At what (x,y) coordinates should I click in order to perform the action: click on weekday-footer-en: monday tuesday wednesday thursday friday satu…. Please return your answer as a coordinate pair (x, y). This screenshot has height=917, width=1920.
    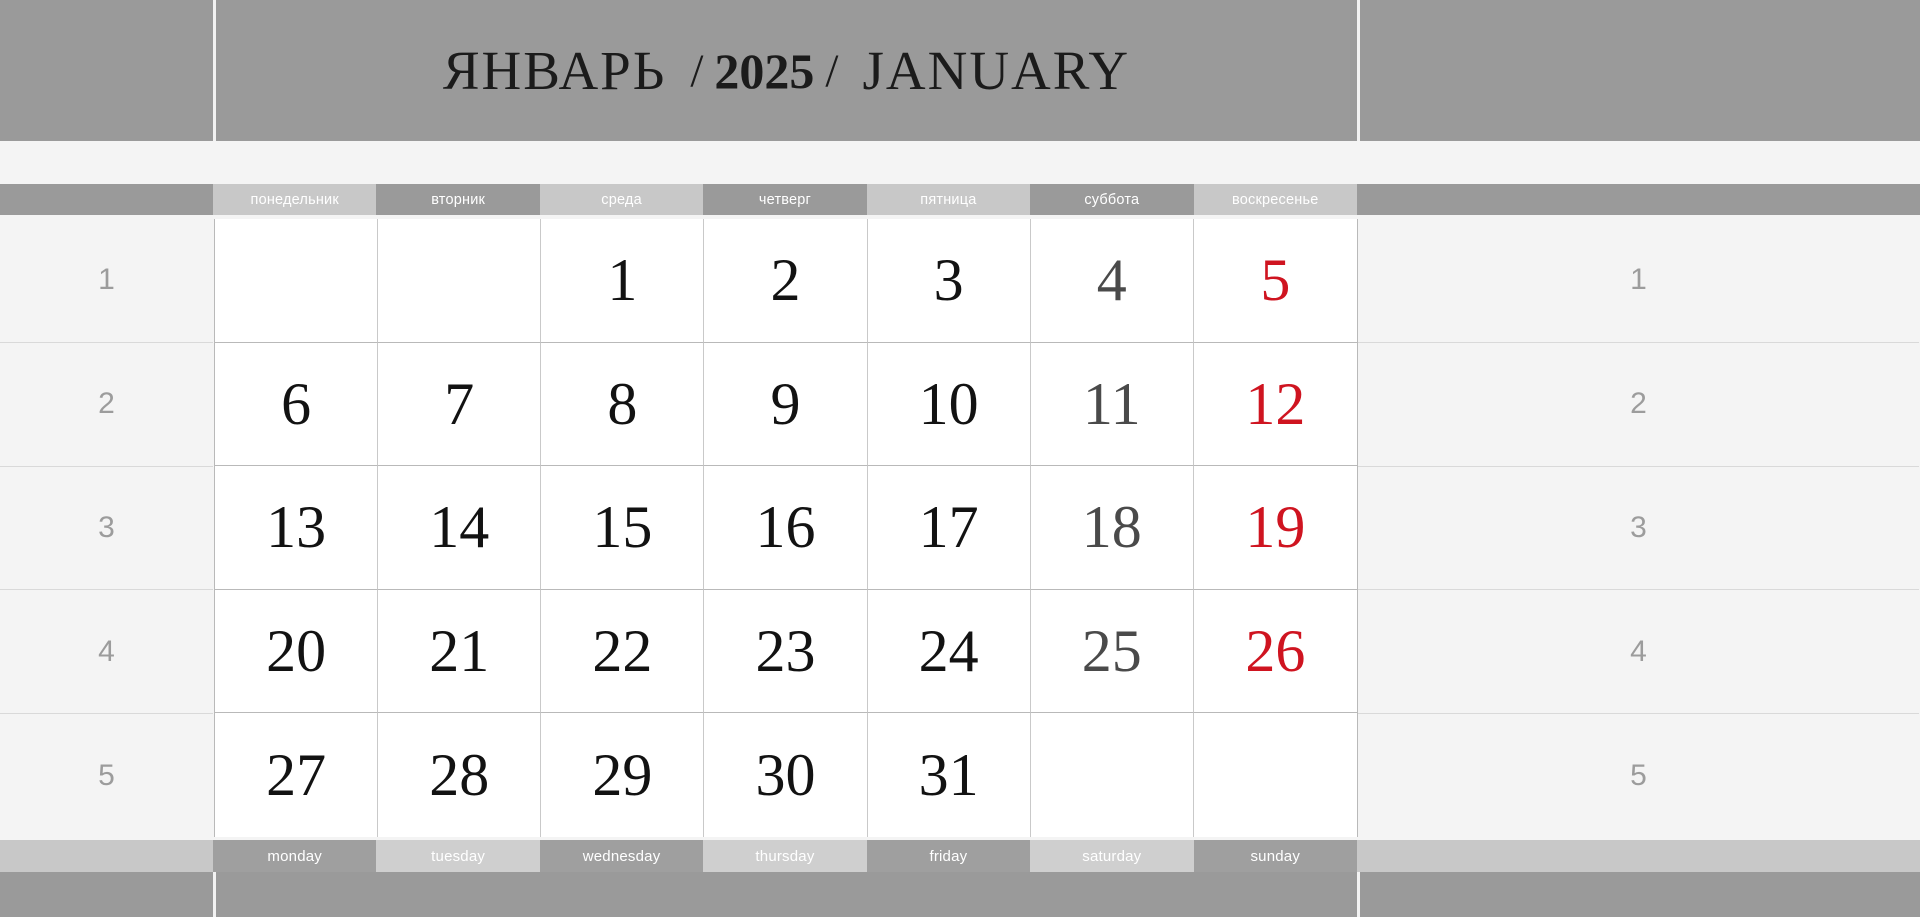
    Looking at the image, I should click on (960, 856).